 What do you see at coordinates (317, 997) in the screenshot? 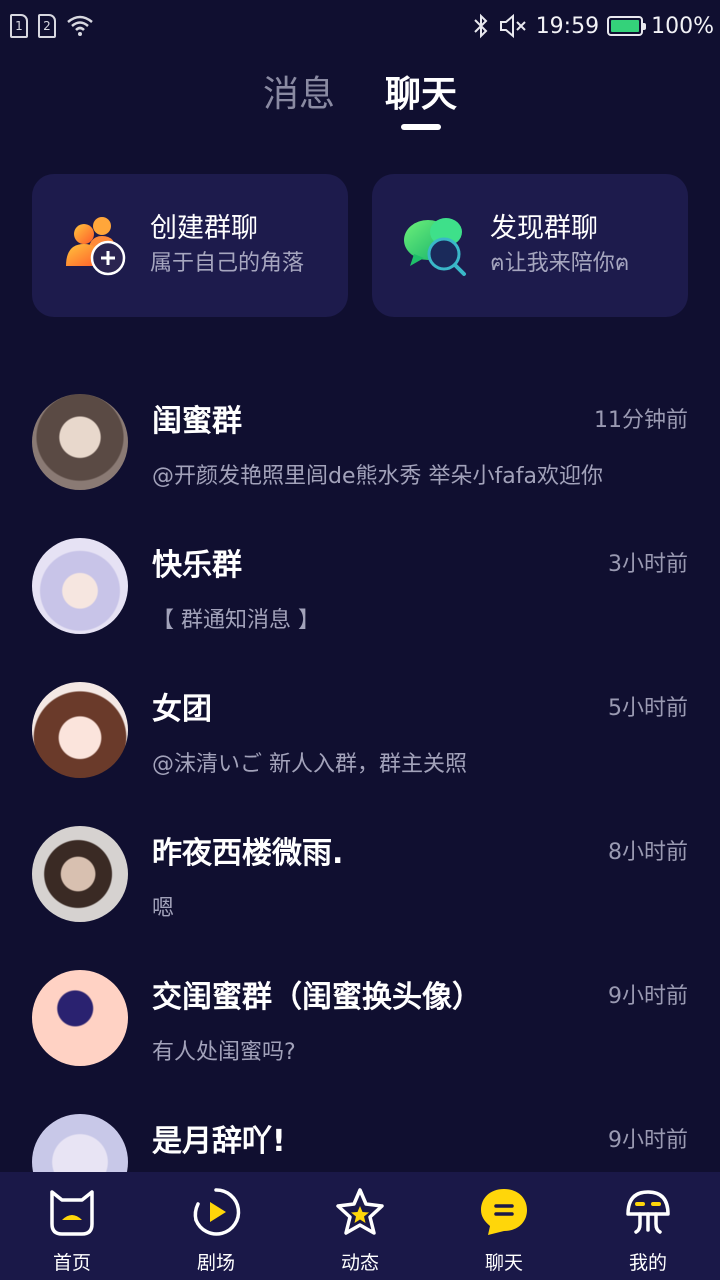
I see `chat-name: 交闺蜜群（闺蜜换头像）` at bounding box center [317, 997].